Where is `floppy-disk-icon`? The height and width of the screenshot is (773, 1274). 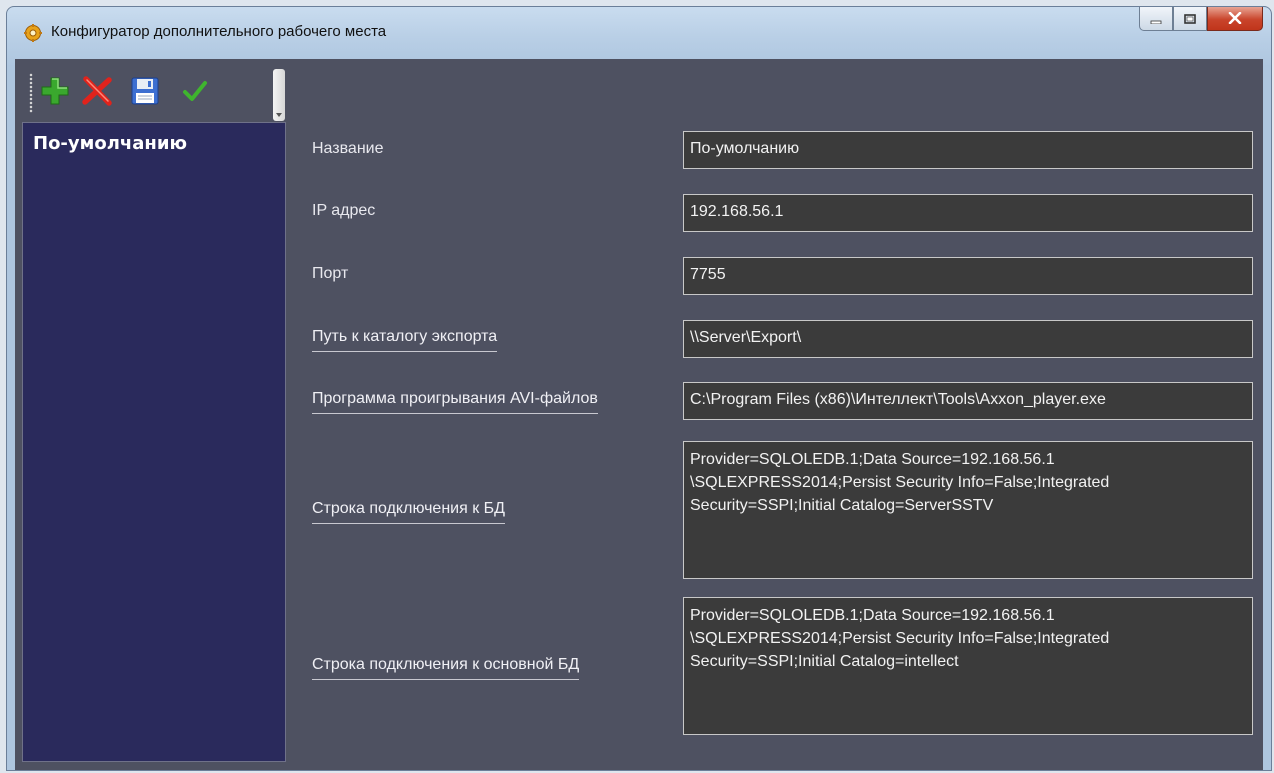
floppy-disk-icon is located at coordinates (145, 93).